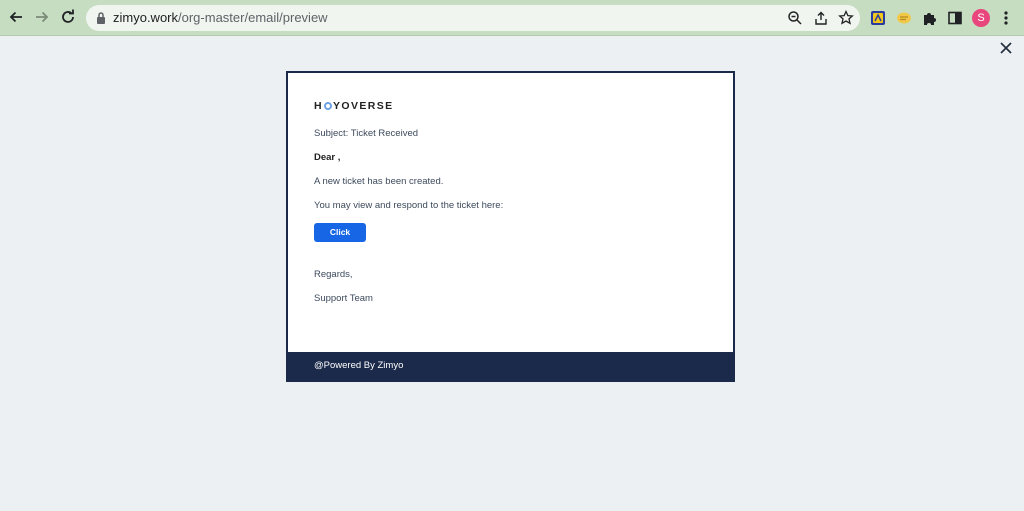  What do you see at coordinates (146, 17) in the screenshot?
I see `url-host: zimyo.work` at bounding box center [146, 17].